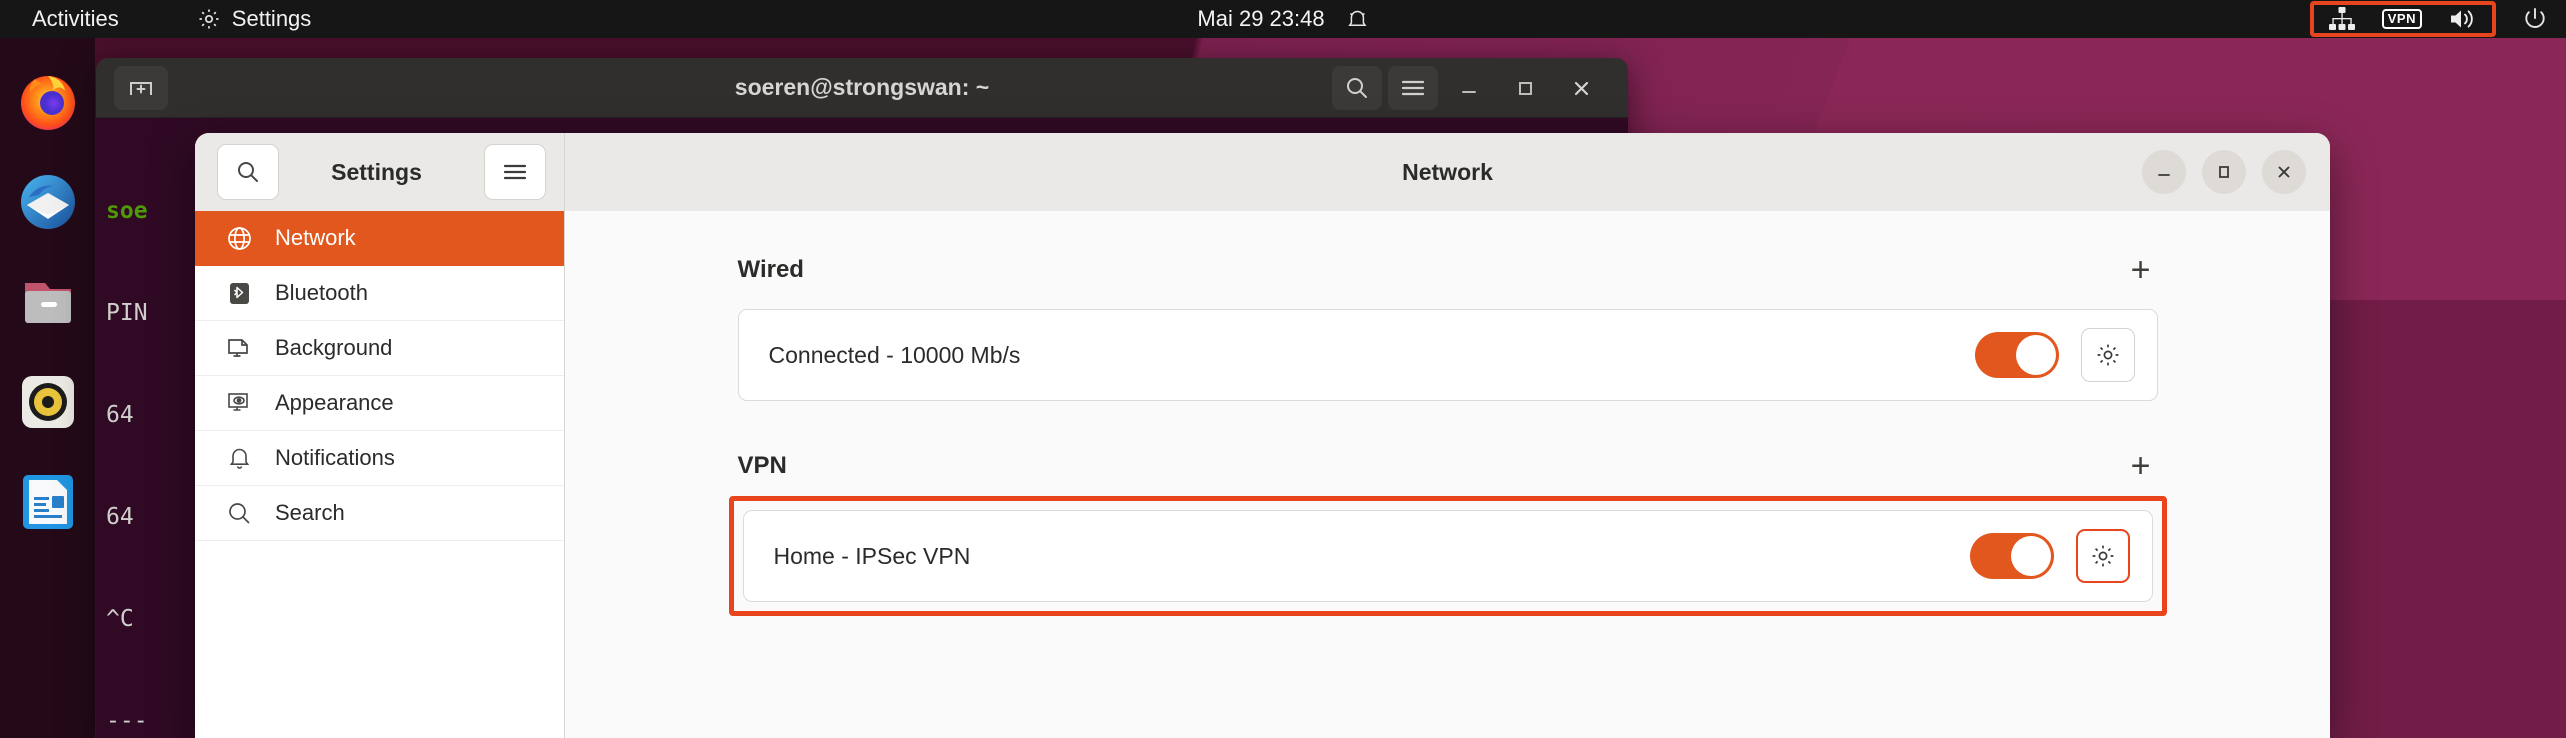 This screenshot has width=2566, height=738. What do you see at coordinates (2141, 466) in the screenshot?
I see `add-vpn-button: +` at bounding box center [2141, 466].